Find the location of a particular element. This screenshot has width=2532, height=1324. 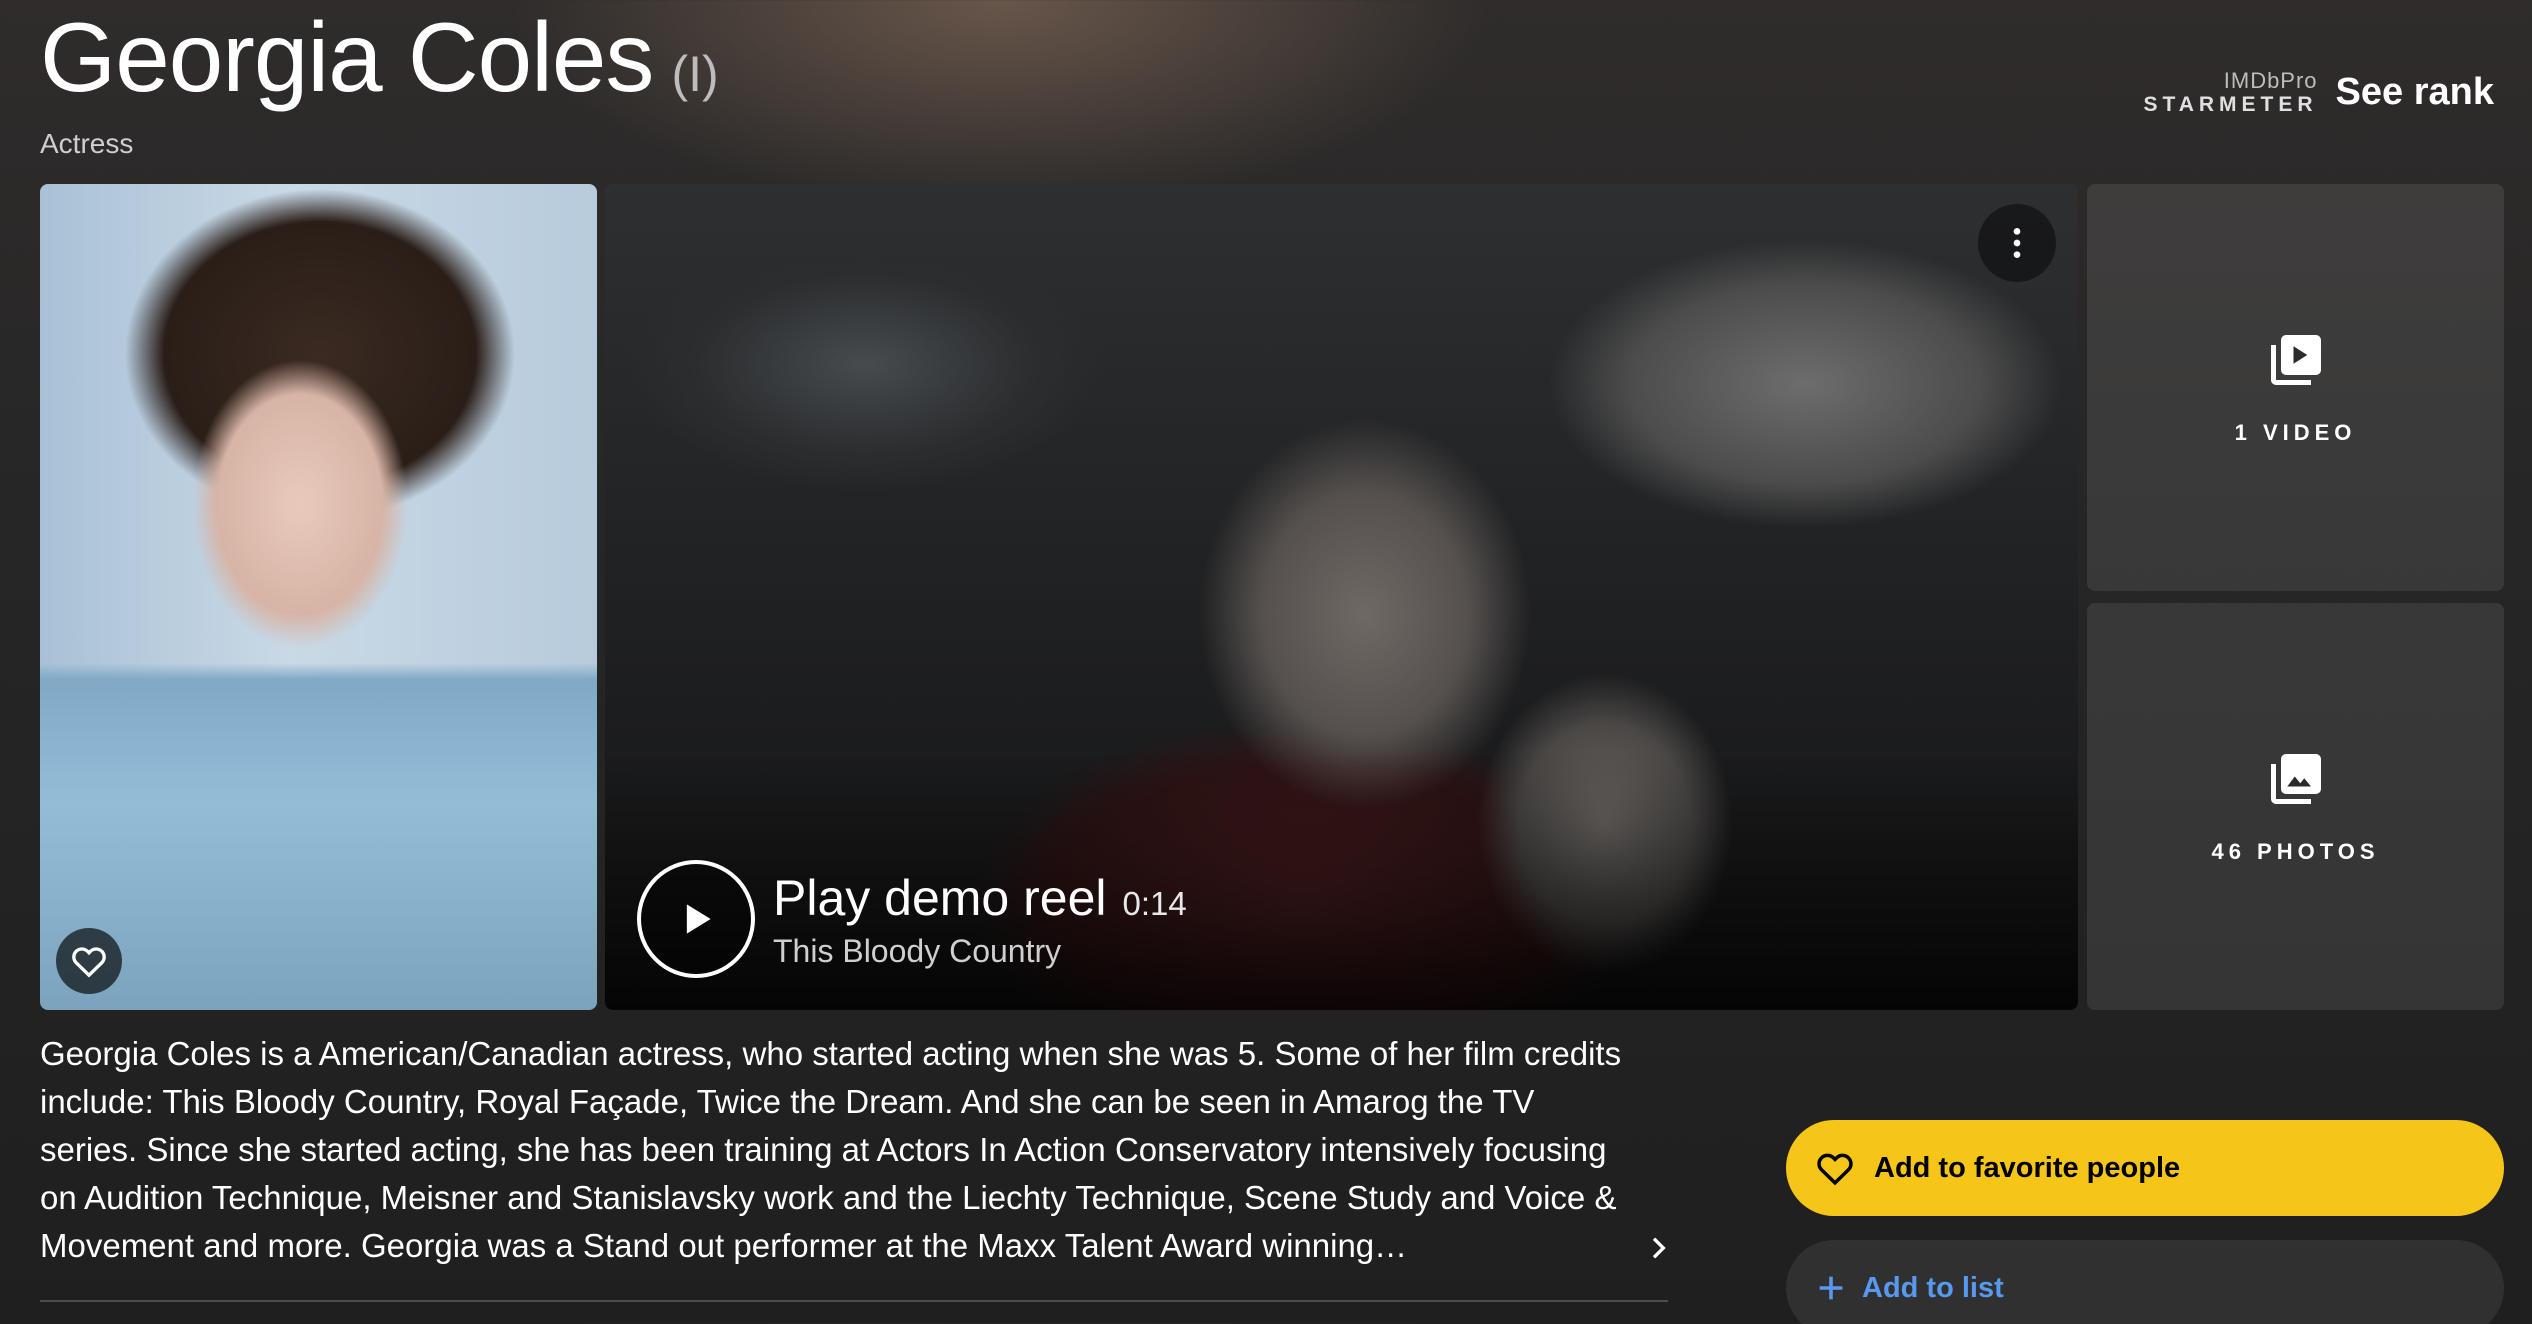

starmeter-labels: IMDbPro STARMETER is located at coordinates (2230, 92).